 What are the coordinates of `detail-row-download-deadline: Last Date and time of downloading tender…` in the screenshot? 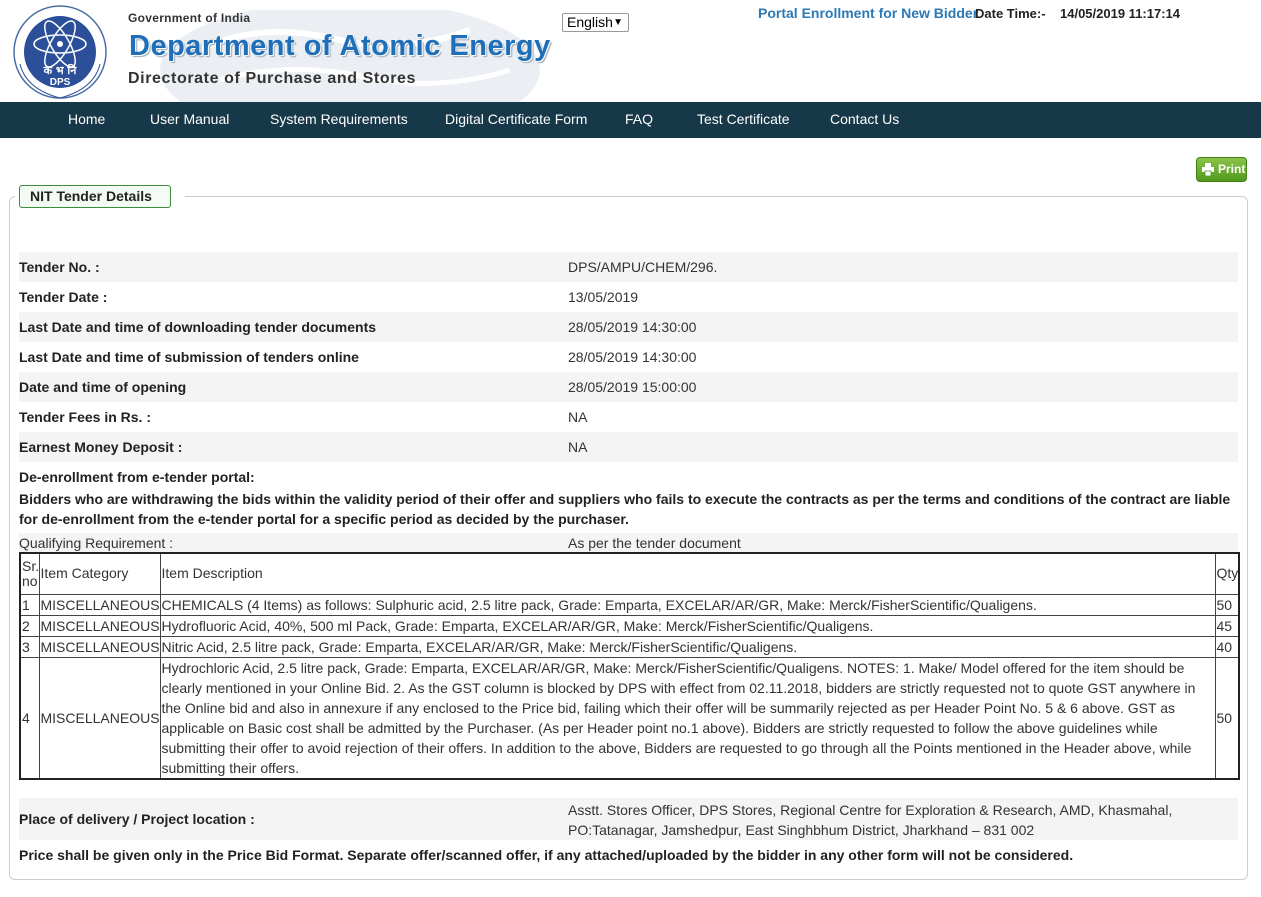 It's located at (628, 327).